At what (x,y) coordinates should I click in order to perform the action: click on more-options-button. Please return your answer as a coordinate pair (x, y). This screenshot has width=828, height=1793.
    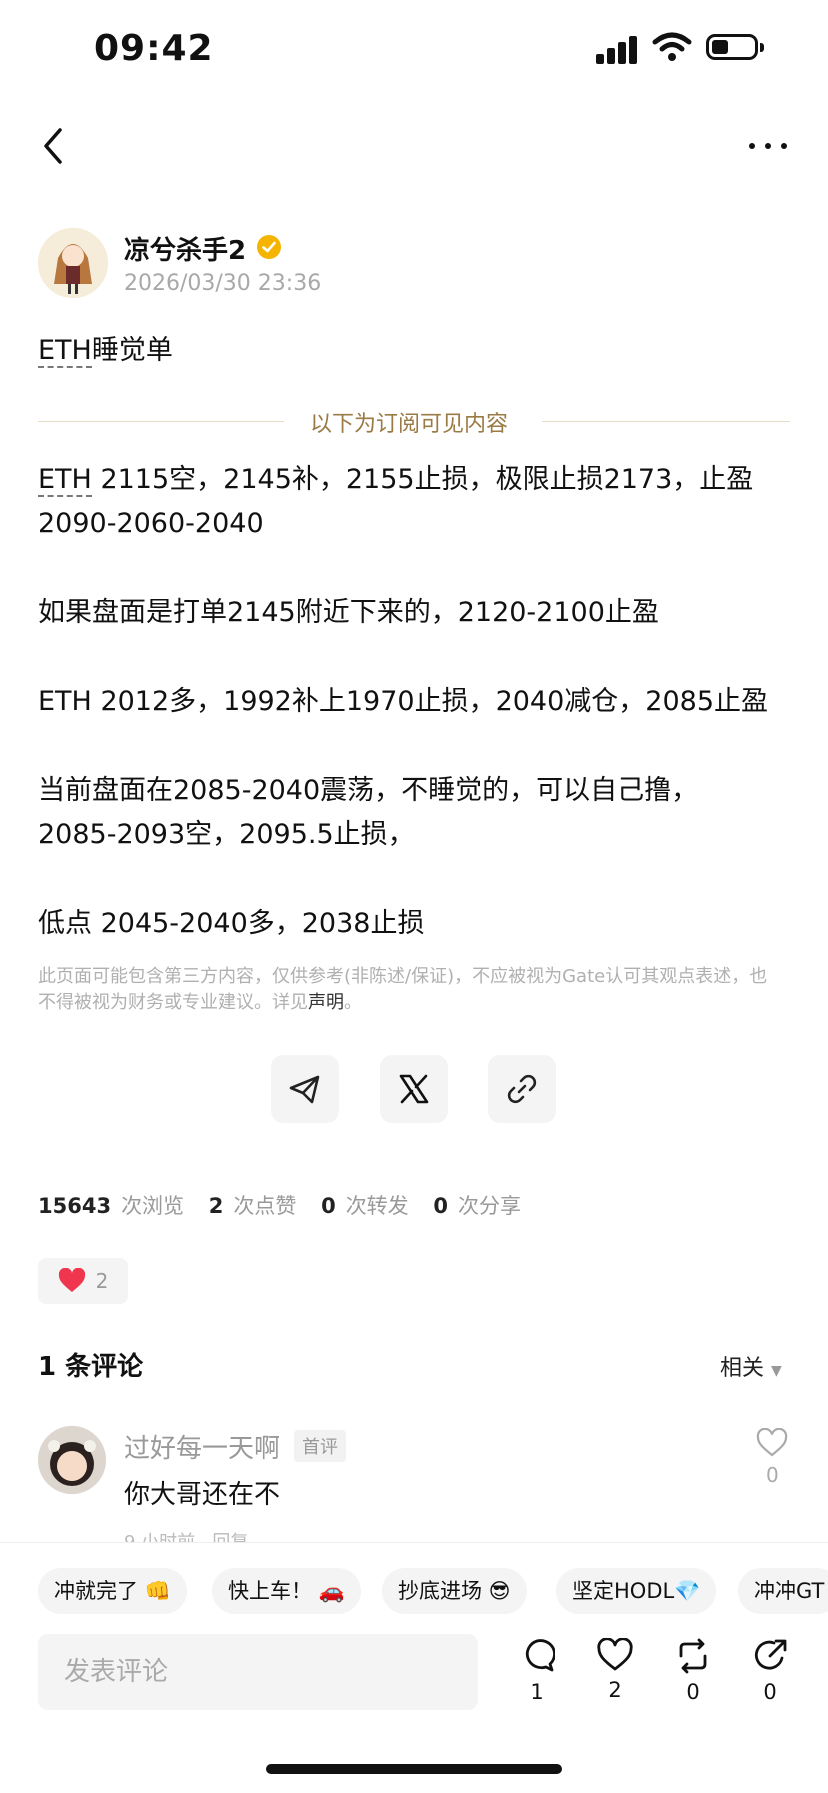
    Looking at the image, I should click on (768, 146).